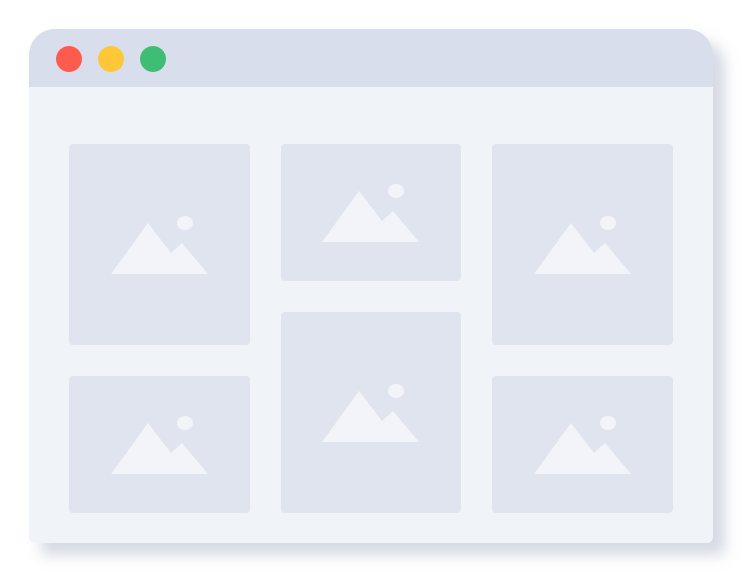 The width and height of the screenshot is (742, 572). I want to click on minimize-window-button, so click(111, 59).